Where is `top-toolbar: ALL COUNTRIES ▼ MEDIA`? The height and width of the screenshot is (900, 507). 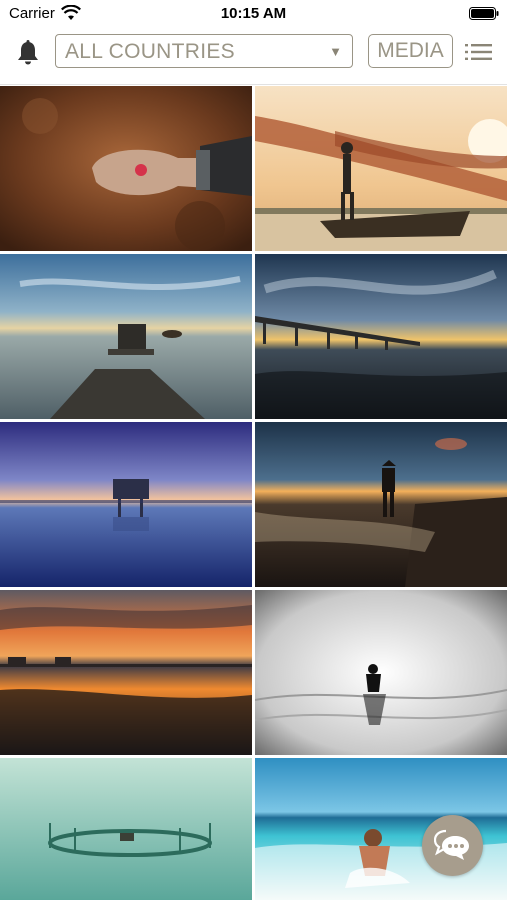 top-toolbar: ALL COUNTRIES ▼ MEDIA is located at coordinates (253, 56).